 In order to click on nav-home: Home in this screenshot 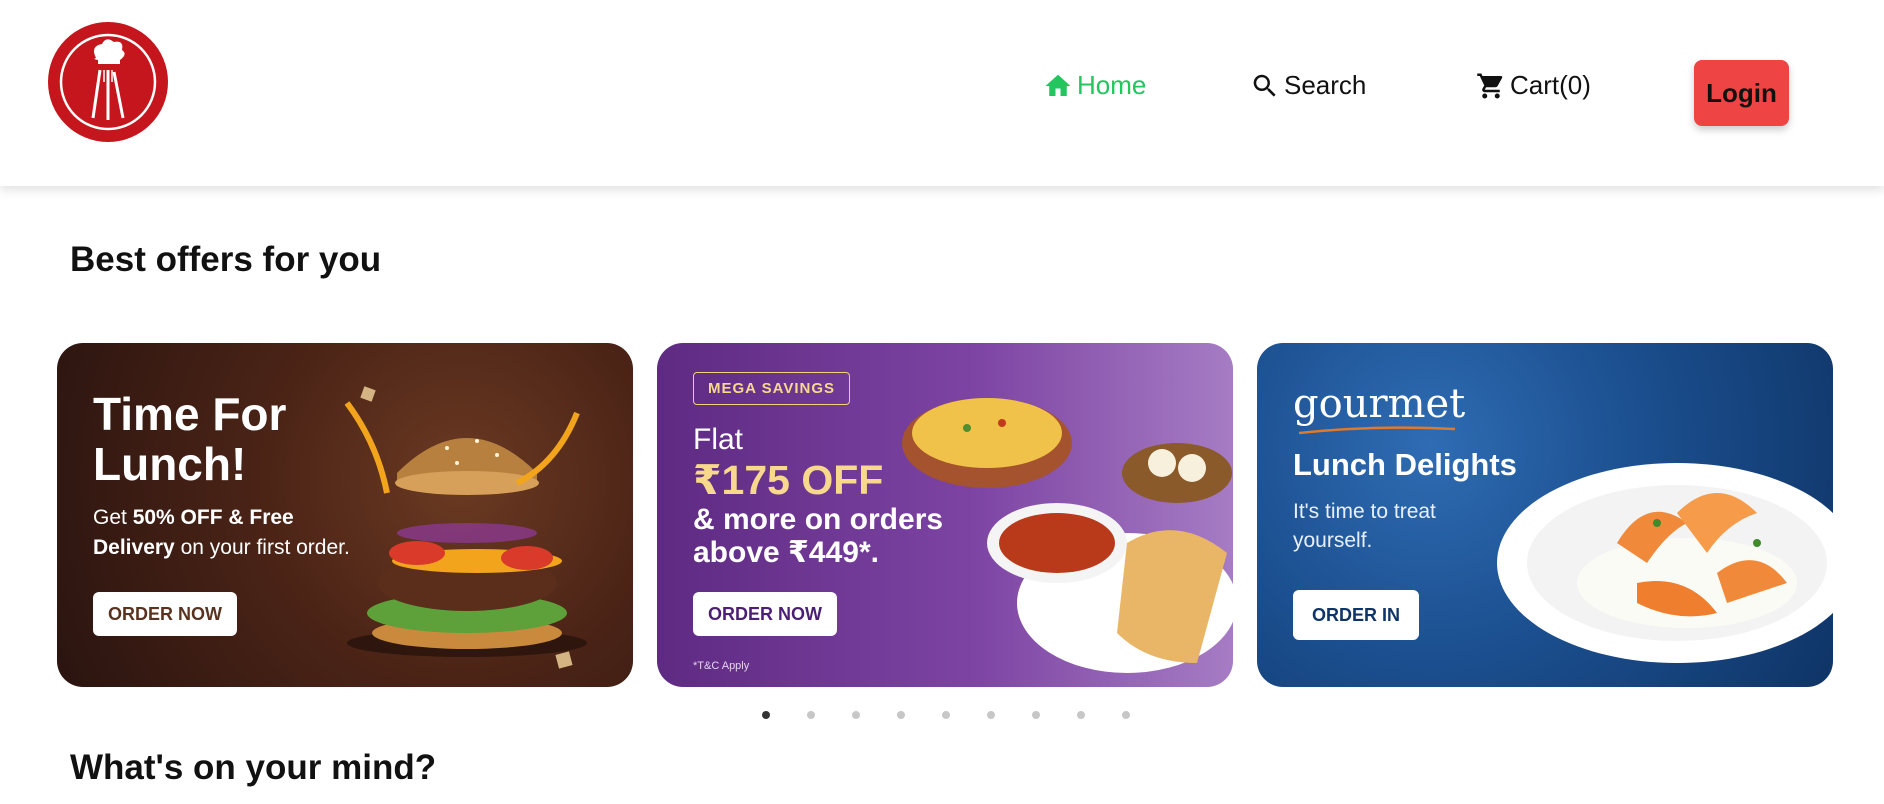, I will do `click(1094, 85)`.